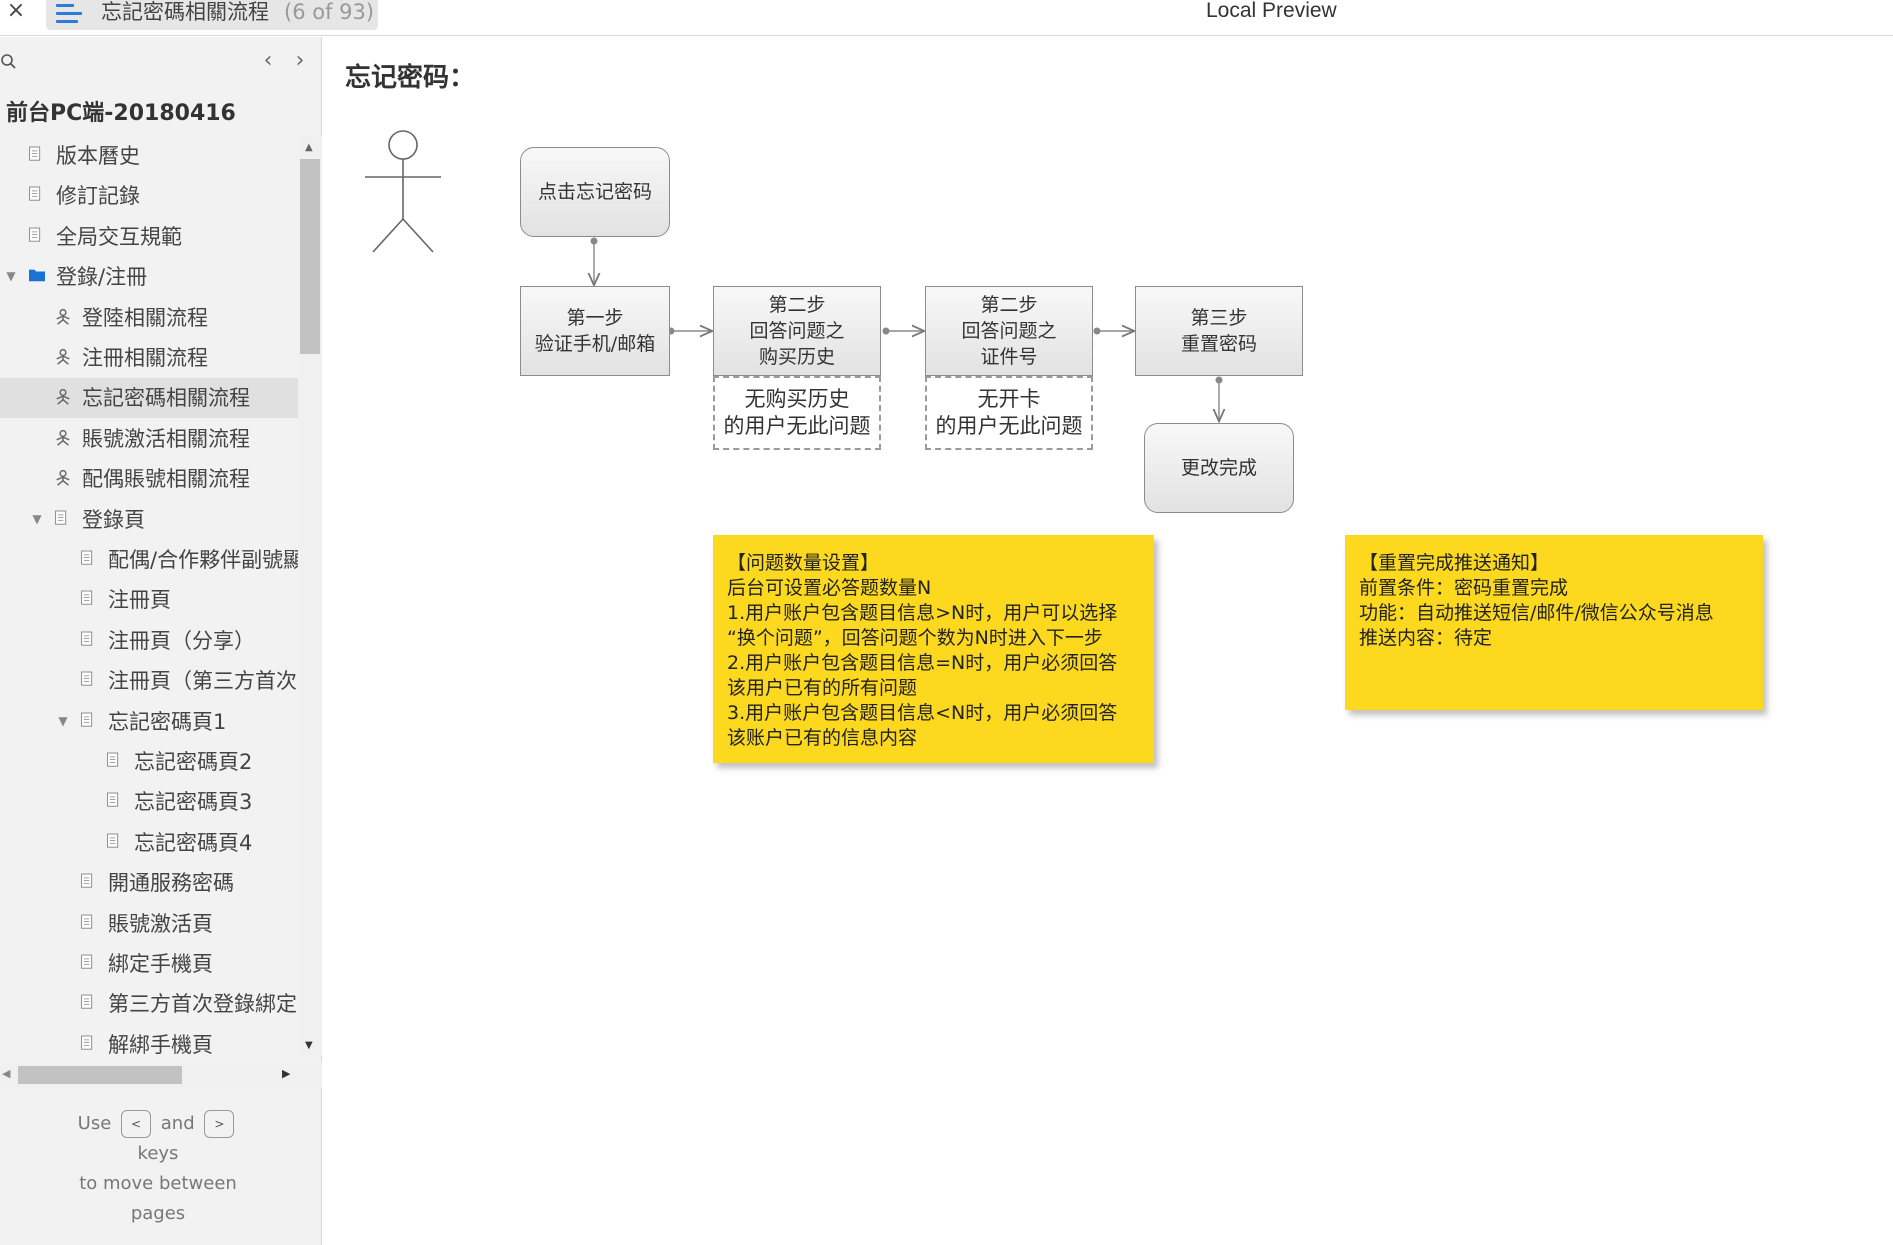 The height and width of the screenshot is (1245, 1893). Describe the element at coordinates (98, 156) in the screenshot. I see `sidebar-item-label: 版本曆史` at that location.